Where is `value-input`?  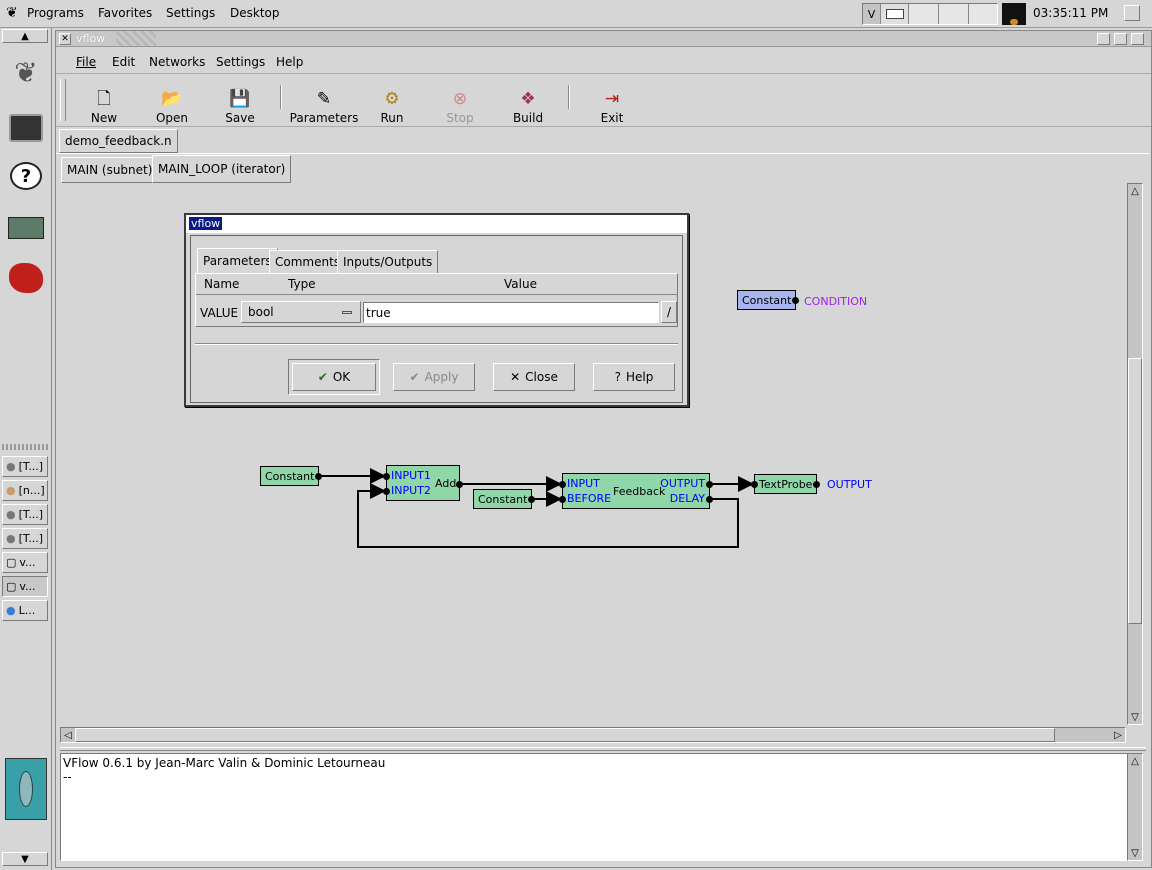 value-input is located at coordinates (511, 312).